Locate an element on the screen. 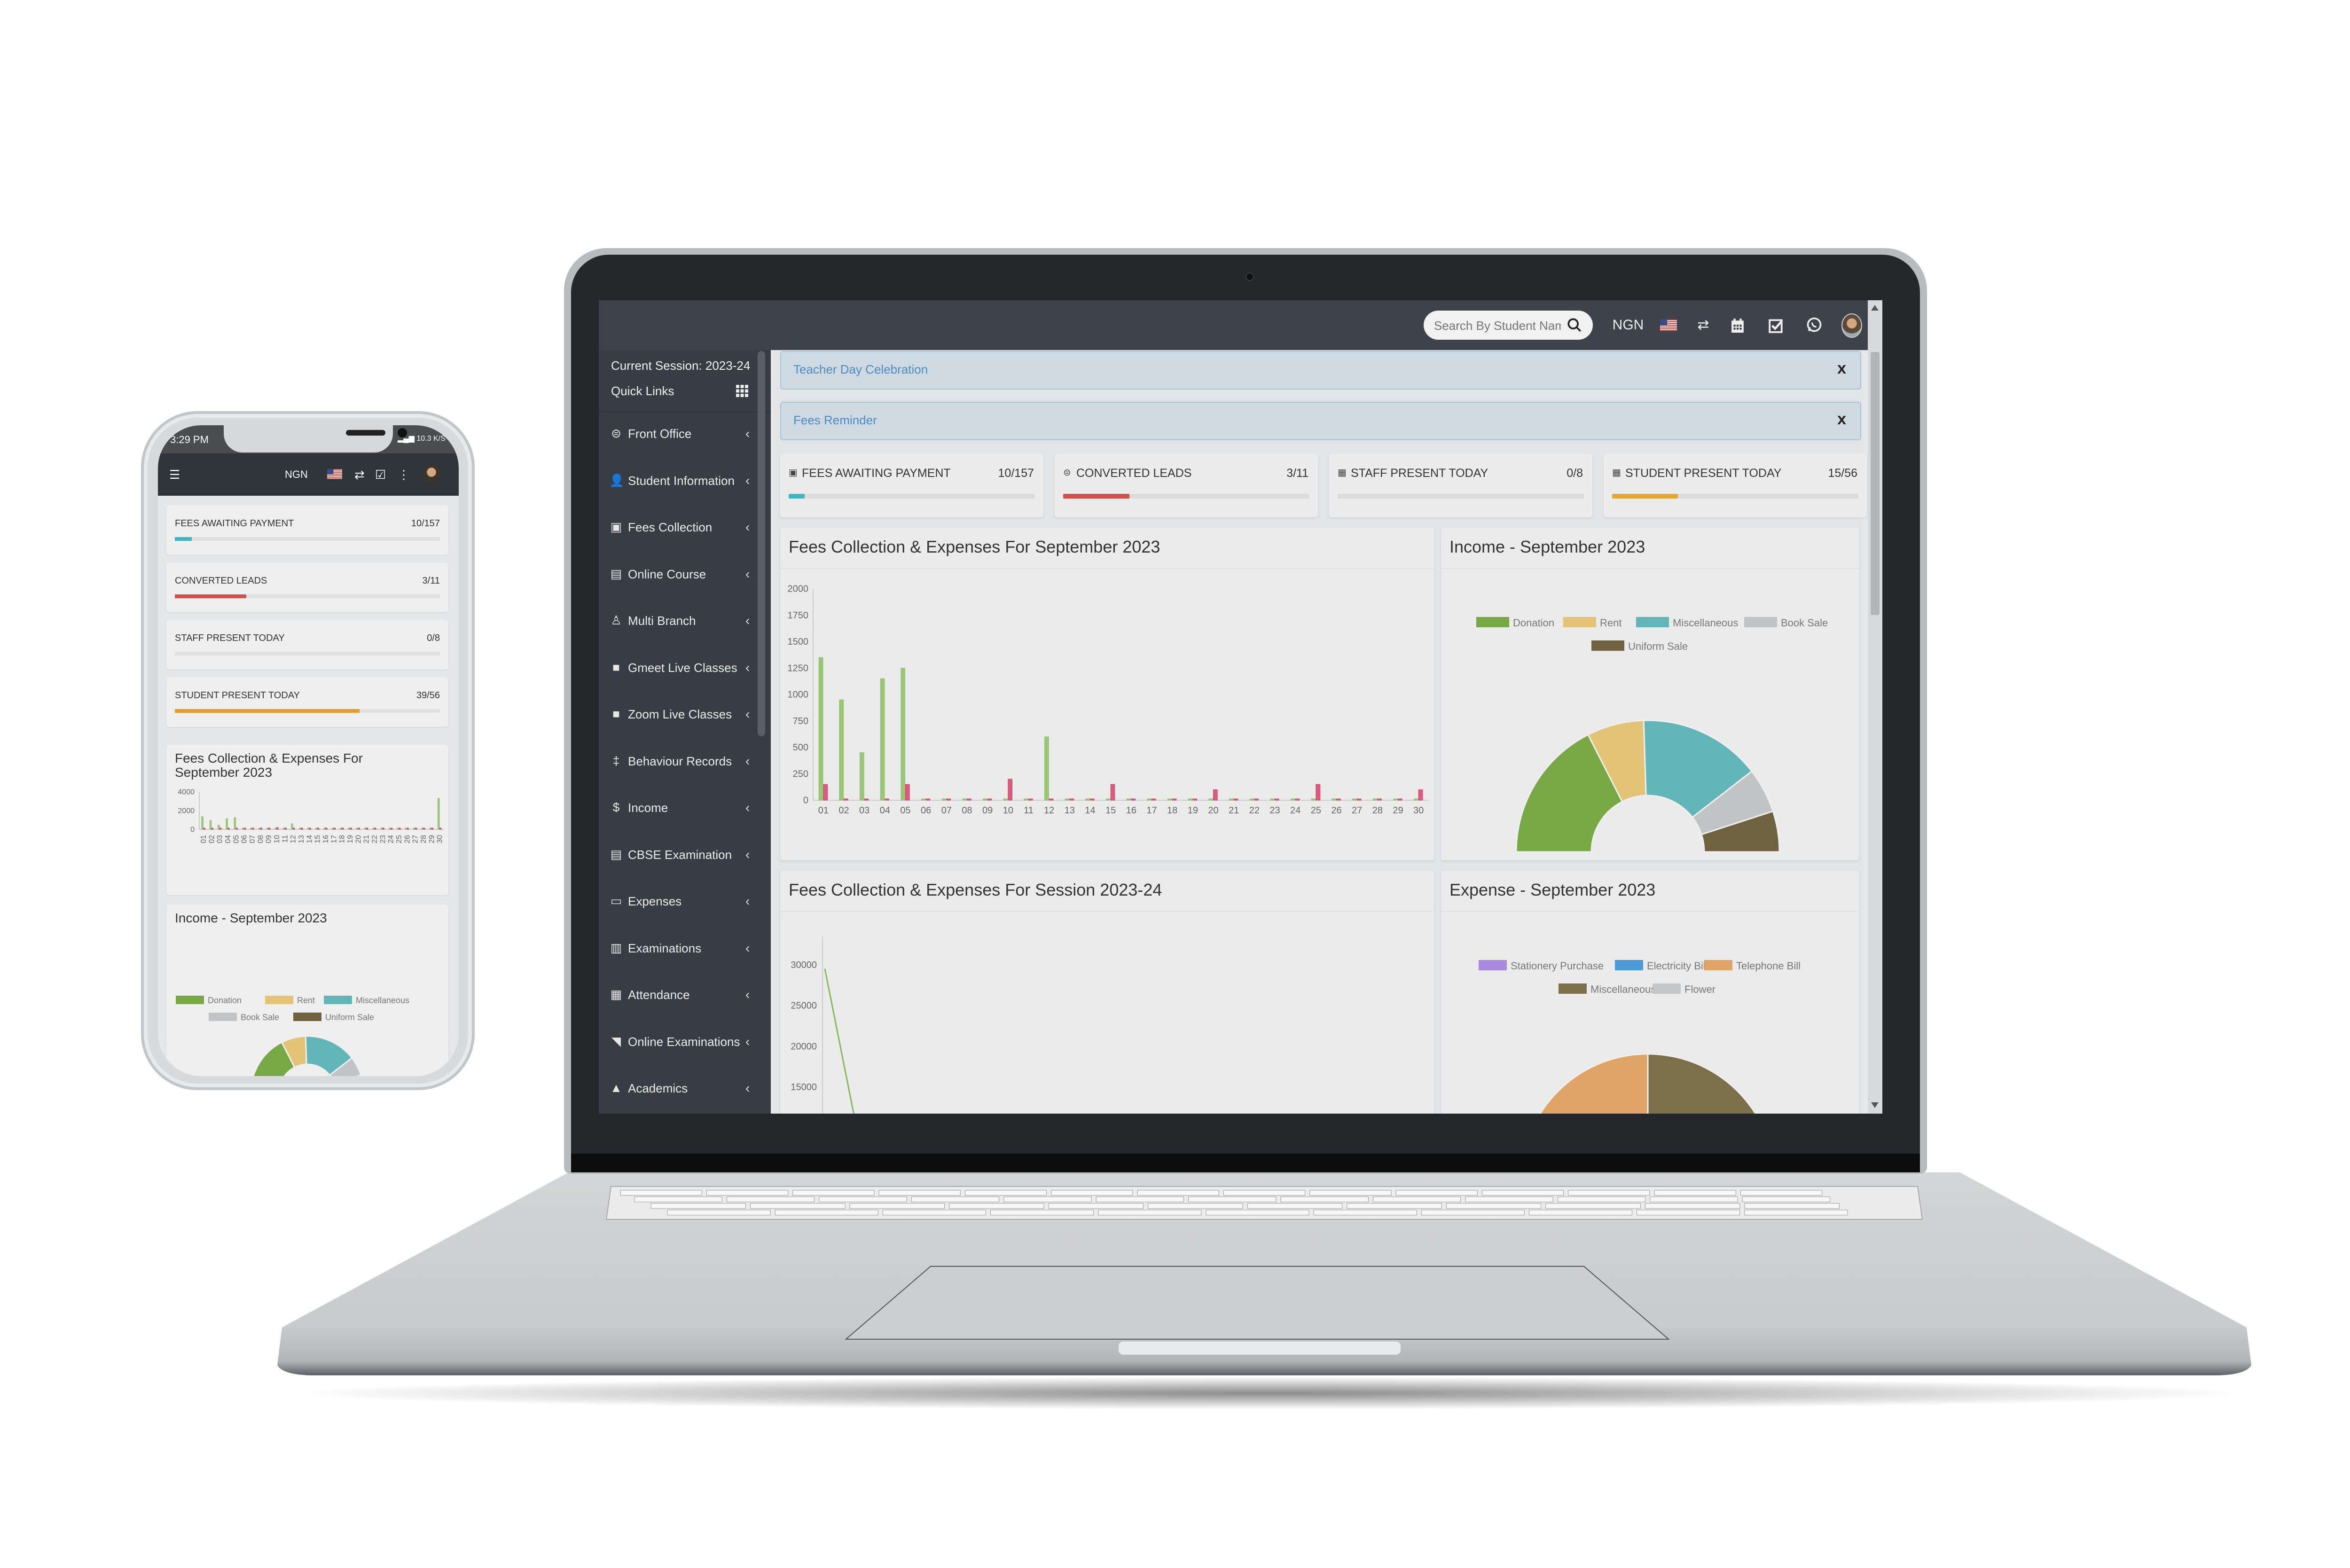 This screenshot has height=1568, width=2350. checklist-icon is located at coordinates (1776, 325).